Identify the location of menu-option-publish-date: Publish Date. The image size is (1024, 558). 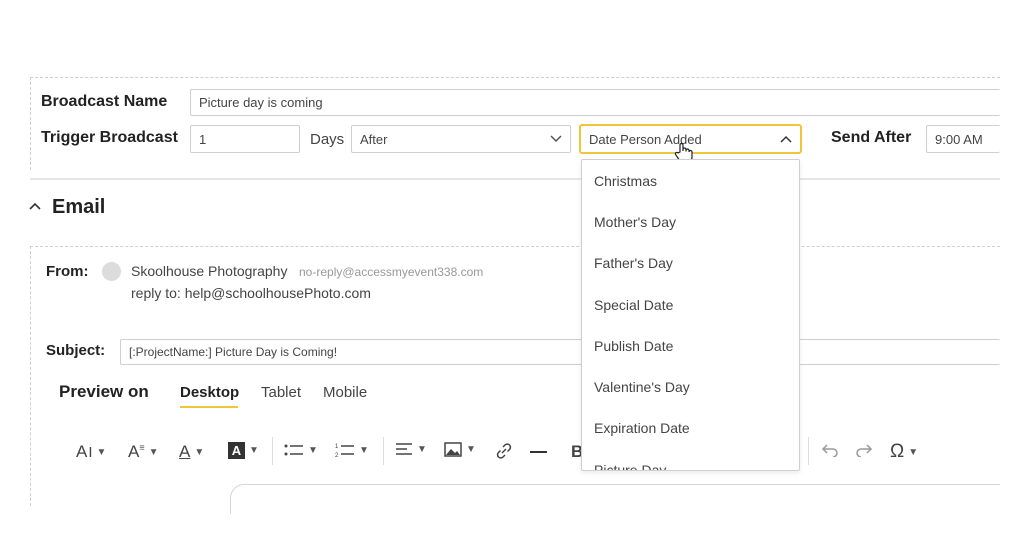
(690, 345).